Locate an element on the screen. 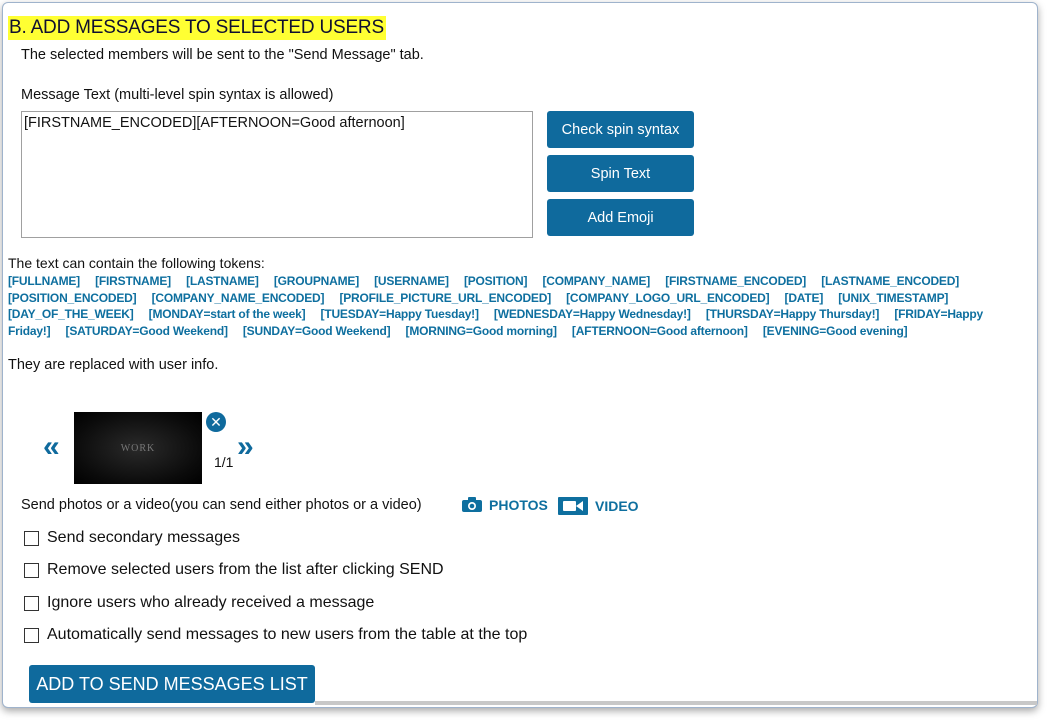 This screenshot has width=1054, height=722. photos-label: PHOTOS is located at coordinates (518, 504).